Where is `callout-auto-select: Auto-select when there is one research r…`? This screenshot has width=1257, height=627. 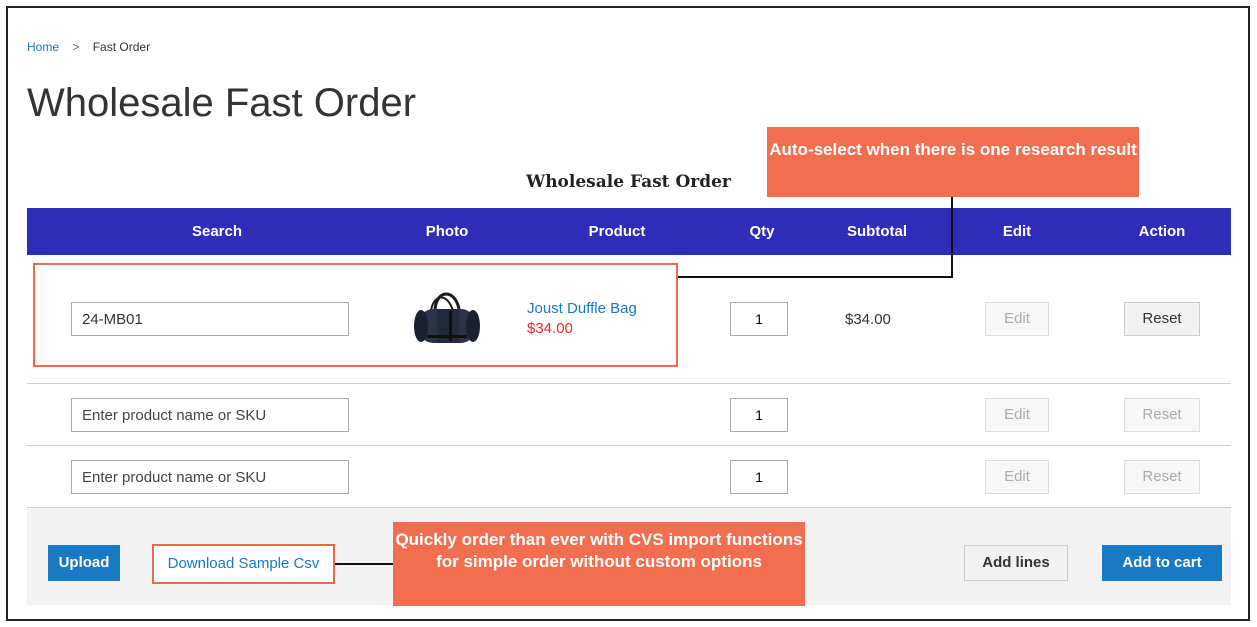
callout-auto-select: Auto-select when there is one research r… is located at coordinates (953, 162).